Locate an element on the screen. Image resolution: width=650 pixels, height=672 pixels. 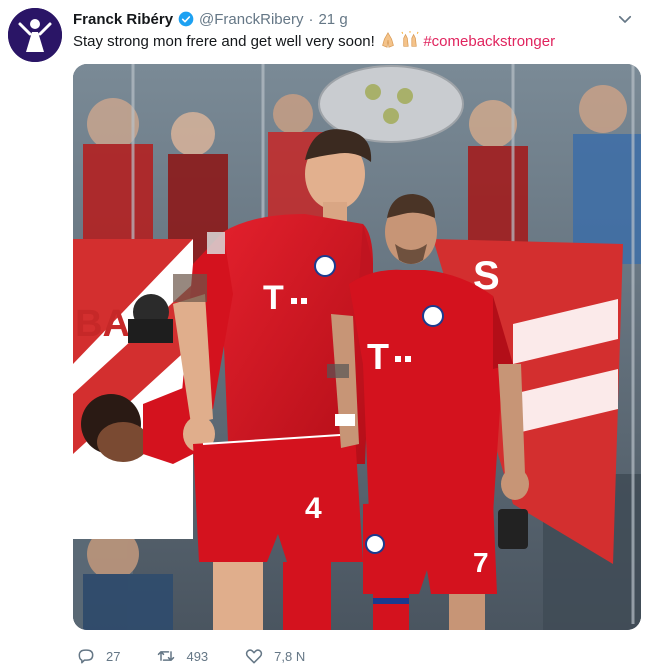
hashtag-link: #comebackstronger is located at coordinates (489, 41).